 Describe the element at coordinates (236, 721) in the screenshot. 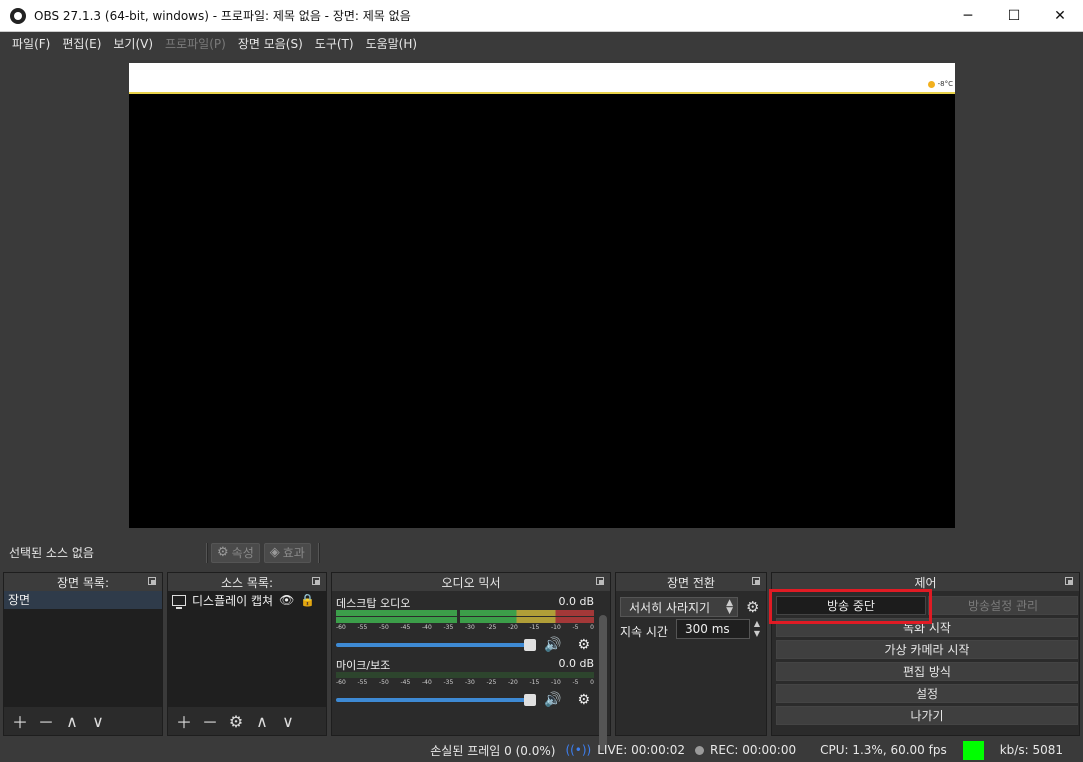

I see `source-properties-gear-icon: ⚙` at that location.